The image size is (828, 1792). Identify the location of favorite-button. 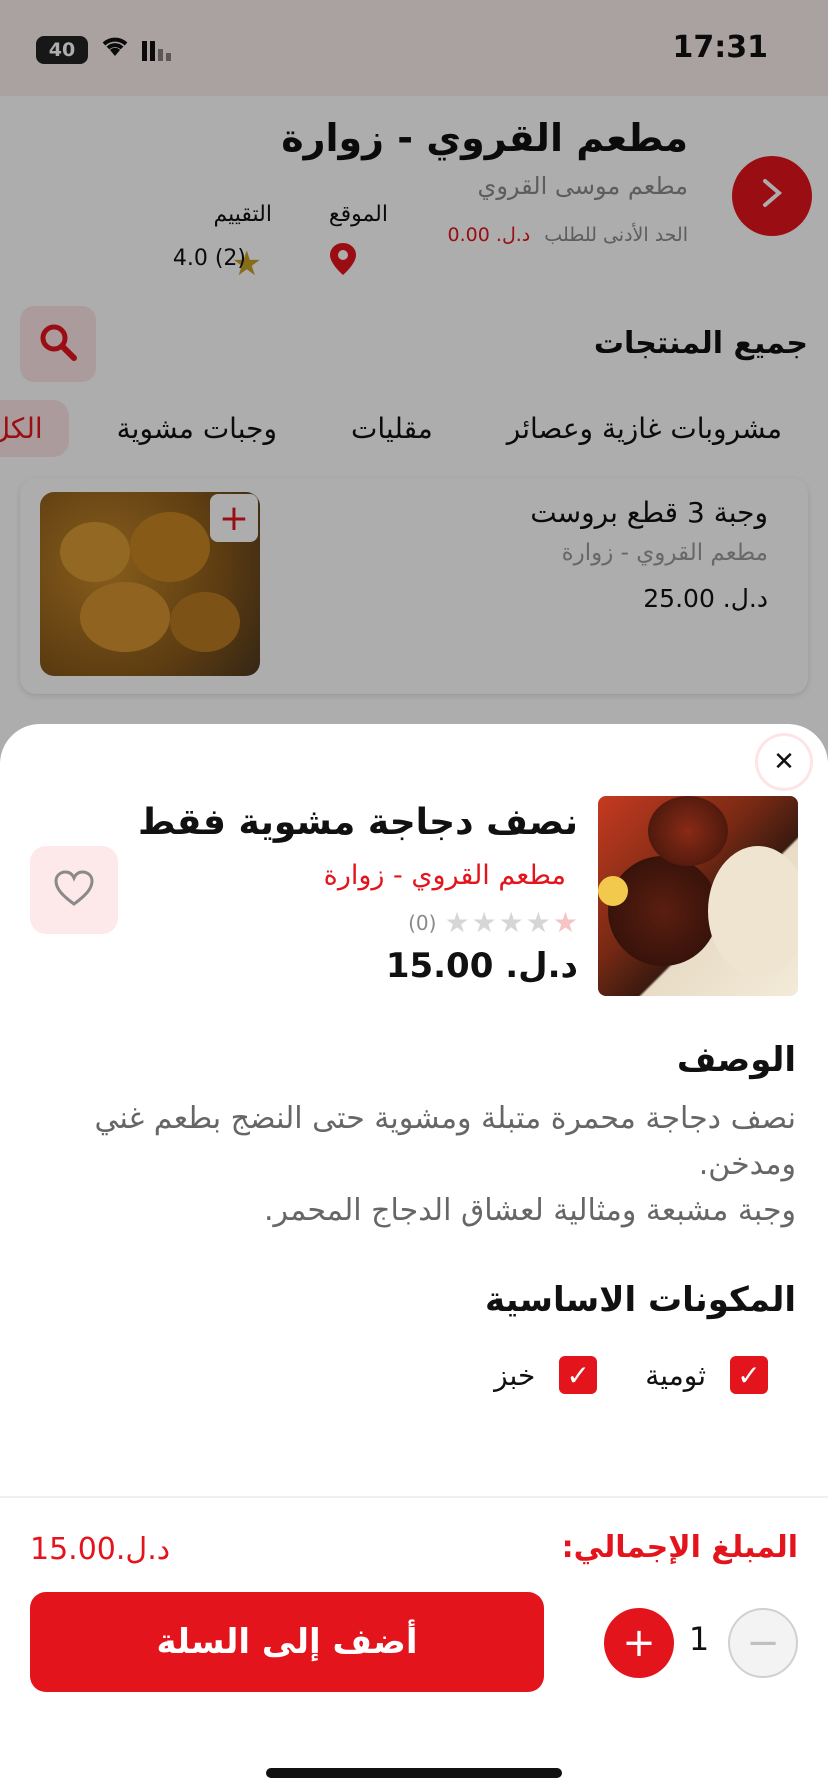
(74, 890).